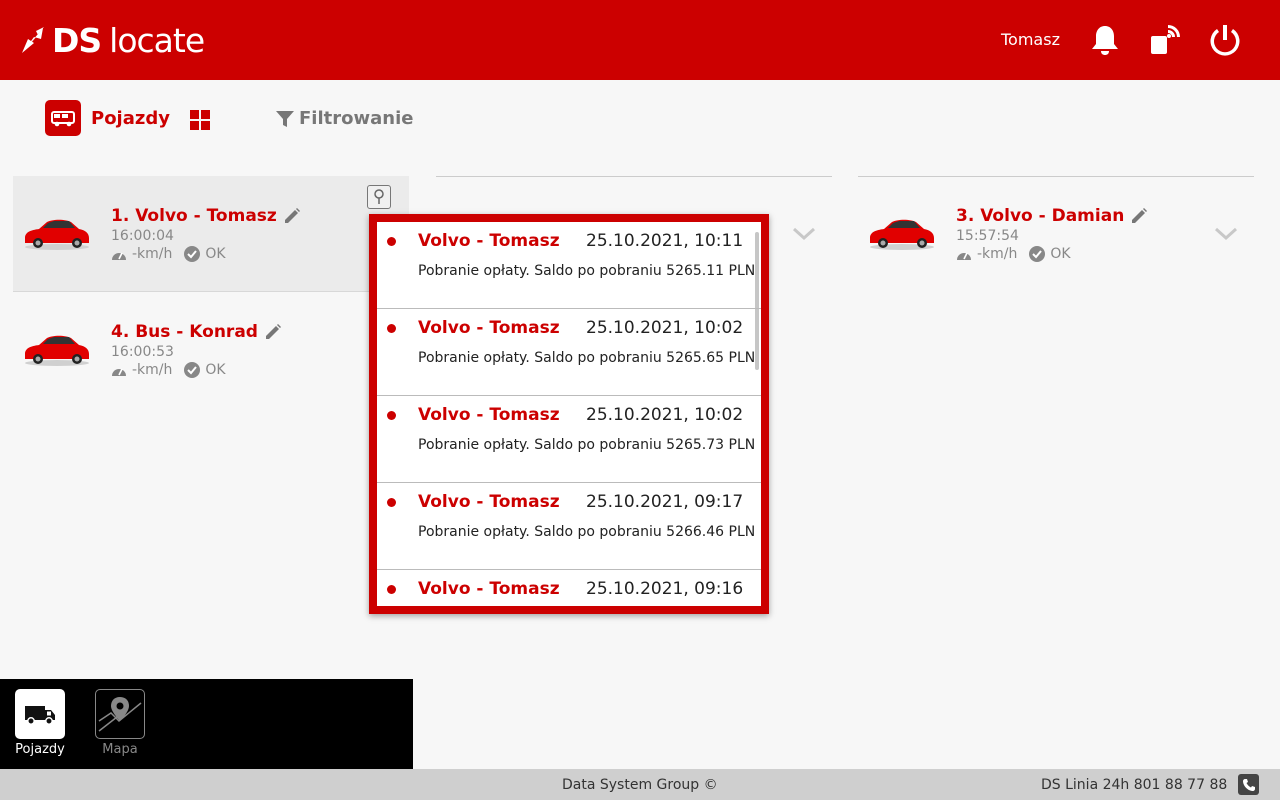  I want to click on vehicle-time: 16:00:53, so click(142, 352).